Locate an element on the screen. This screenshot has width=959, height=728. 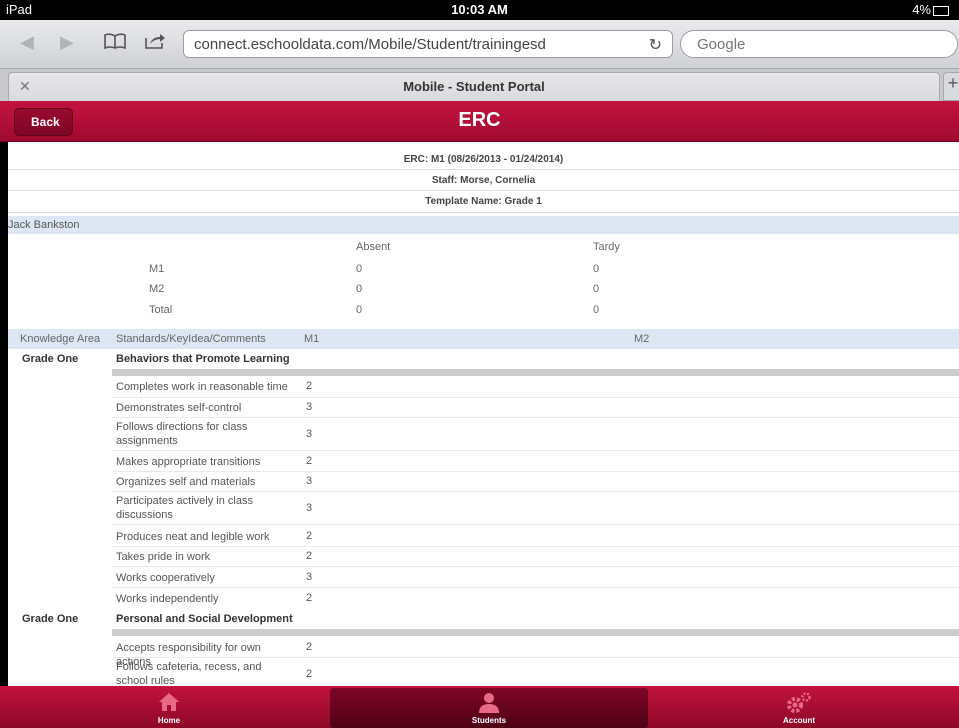
home-icon is located at coordinates (169, 705).